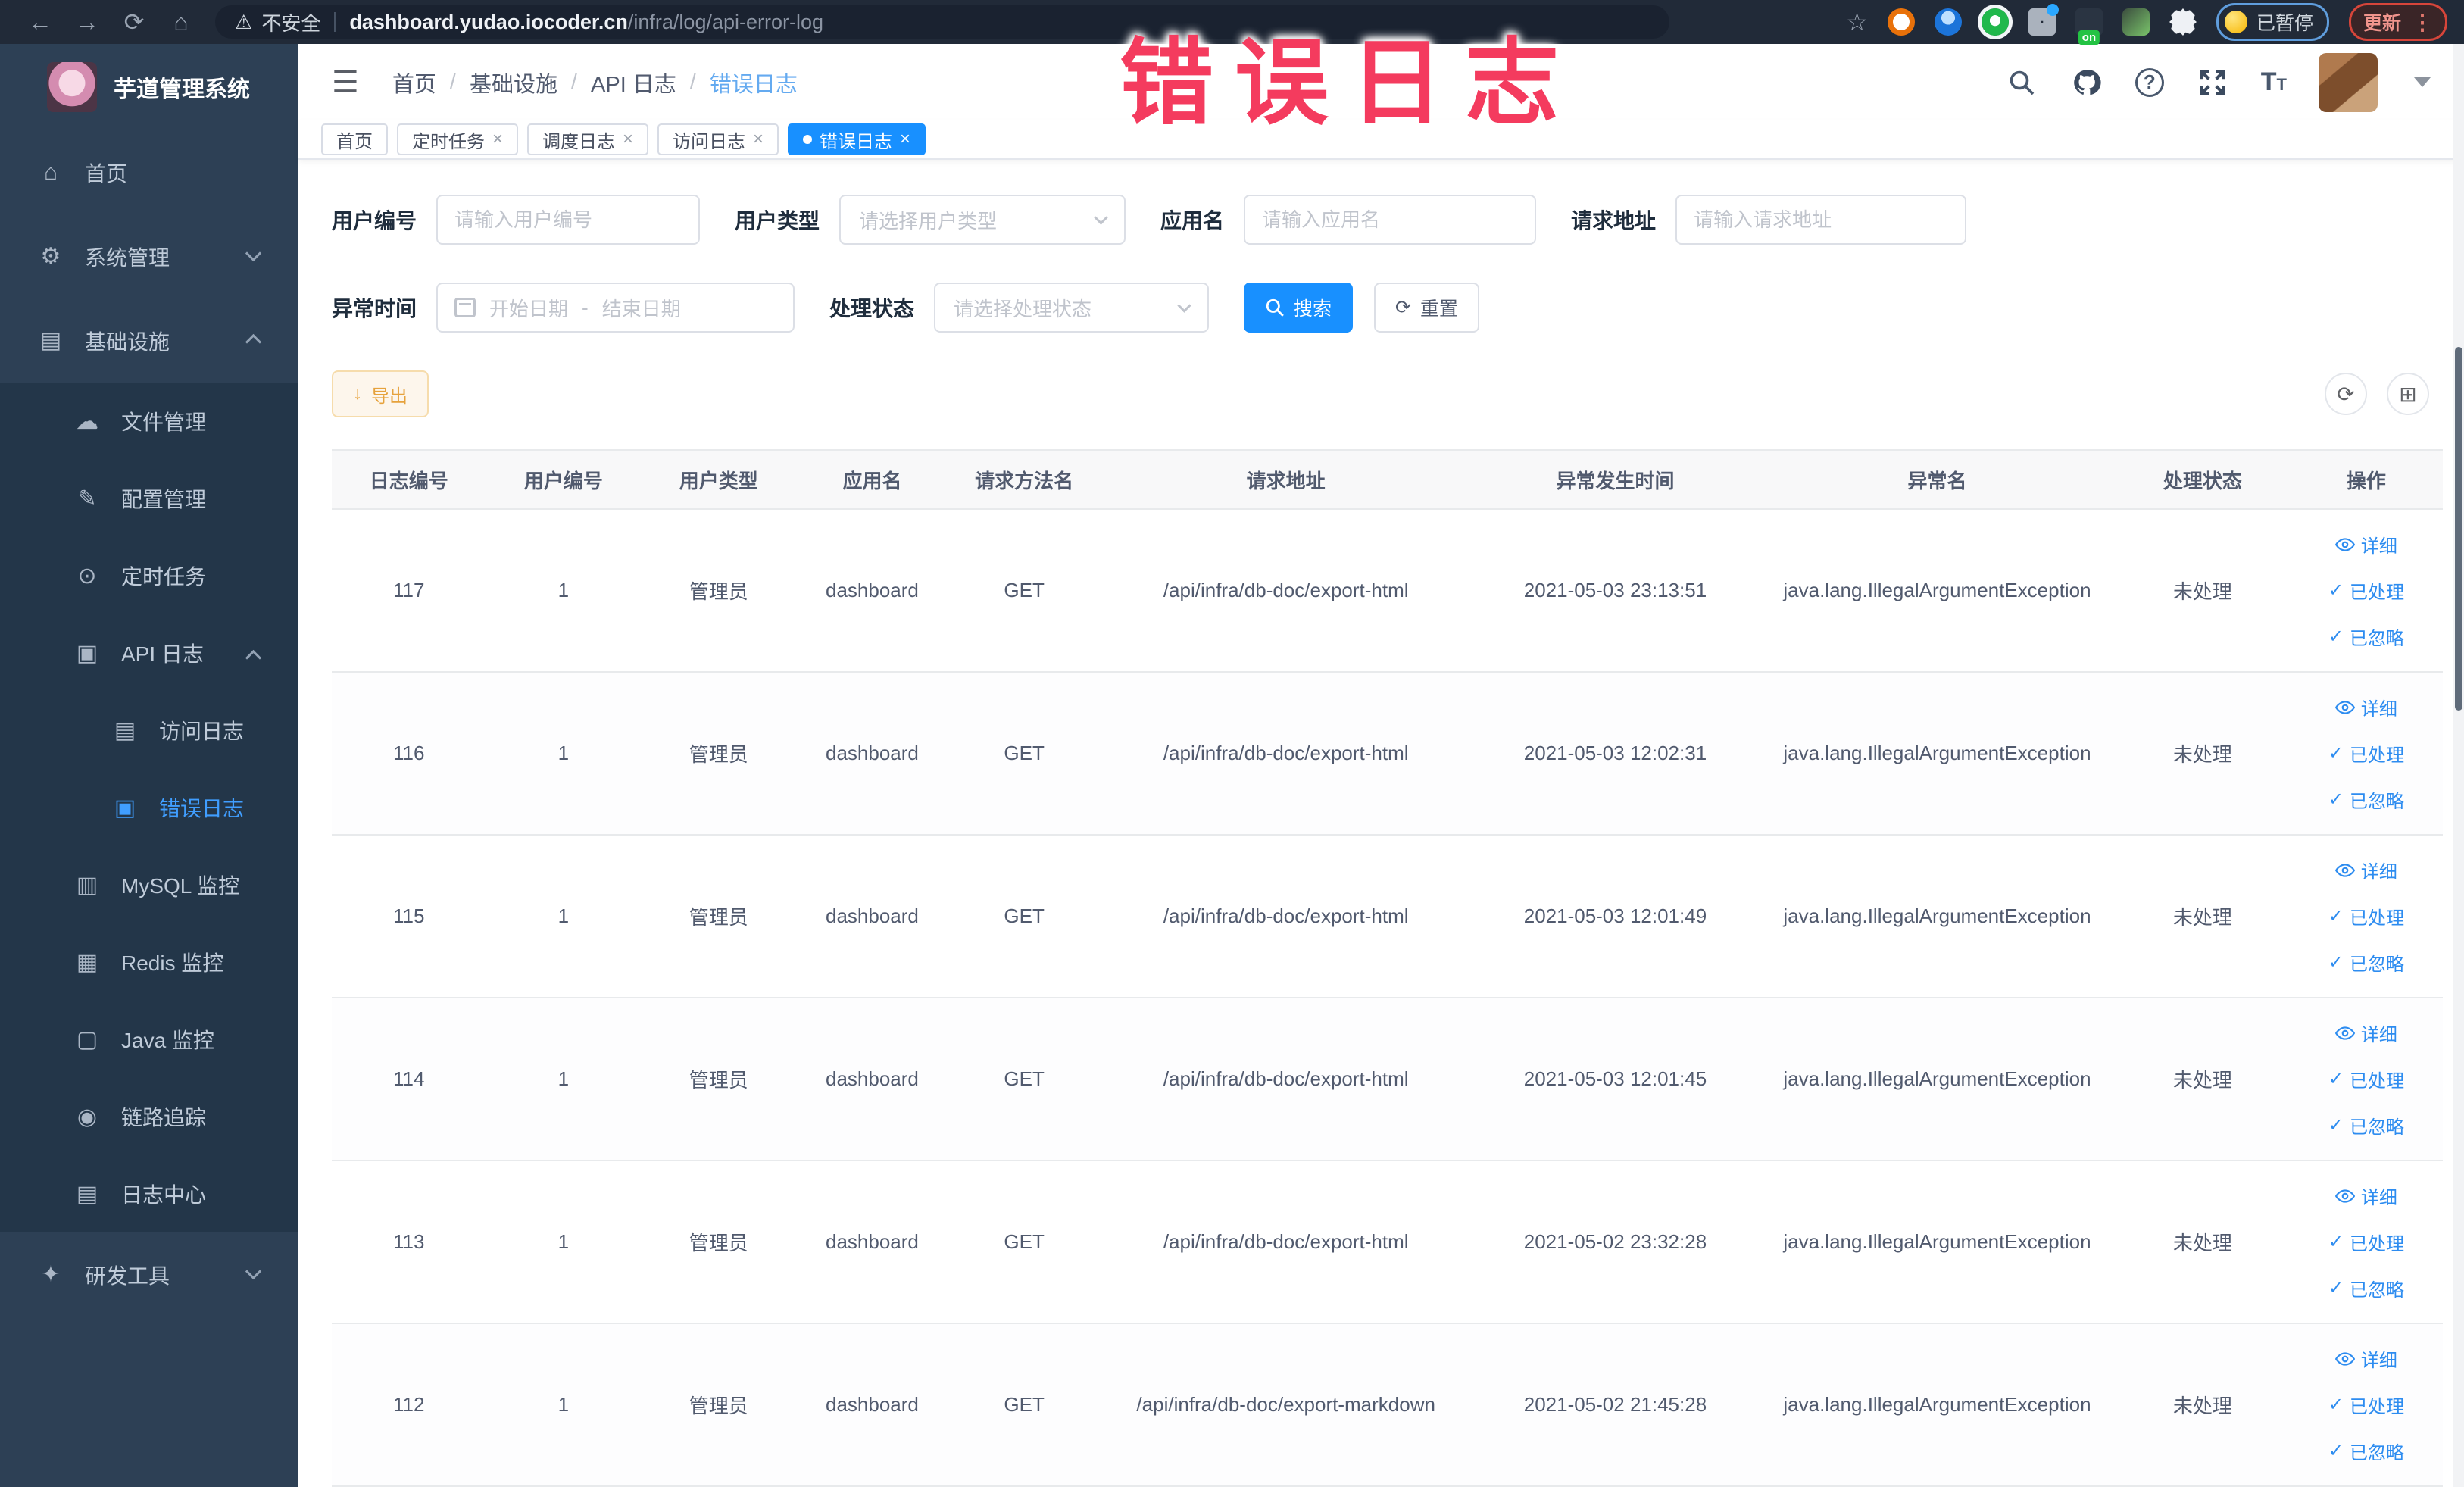 This screenshot has height=1487, width=2464. I want to click on url-path: /infra/log/api-error-log, so click(725, 21).